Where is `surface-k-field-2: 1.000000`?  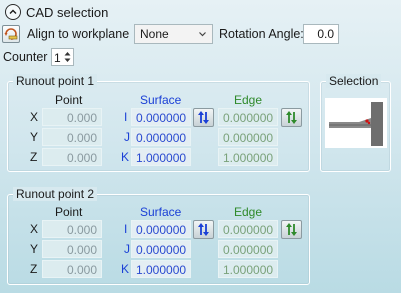
surface-k-field-2: 1.000000 is located at coordinates (161, 269).